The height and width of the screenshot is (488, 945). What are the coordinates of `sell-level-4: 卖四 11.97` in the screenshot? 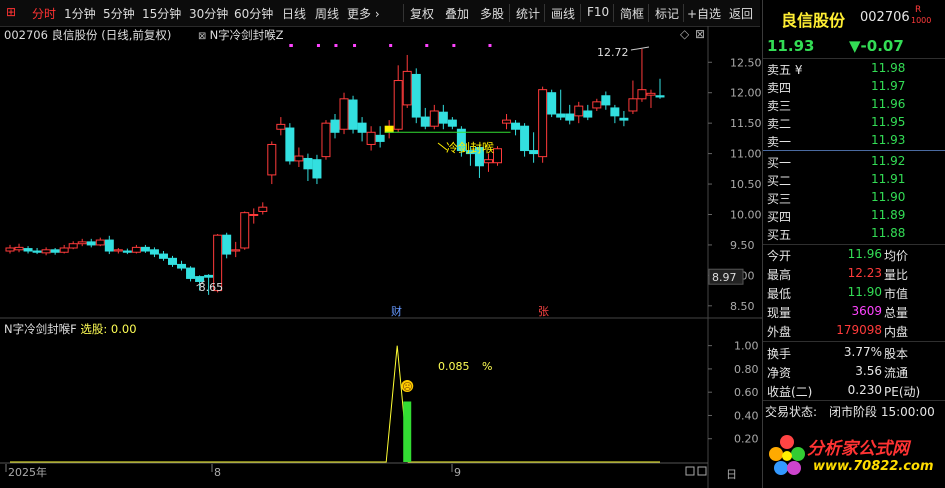 It's located at (854, 86).